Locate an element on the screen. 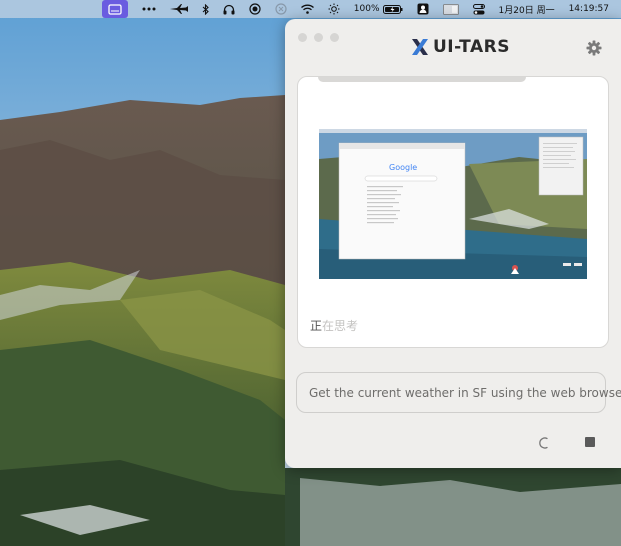  screenshot-thumbnail: Google is located at coordinates (453, 204).